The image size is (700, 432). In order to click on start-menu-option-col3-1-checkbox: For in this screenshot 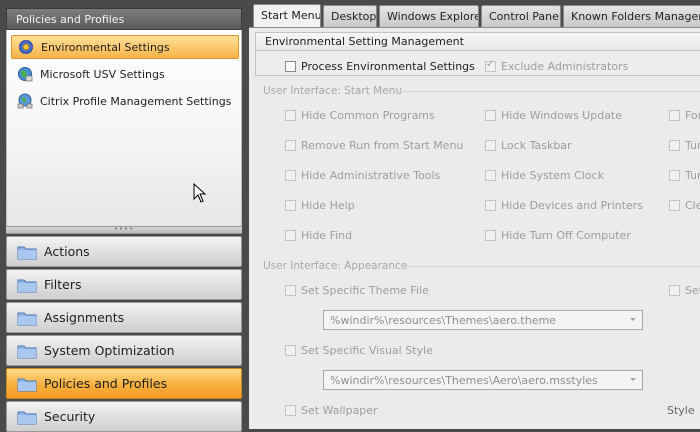, I will do `click(684, 115)`.